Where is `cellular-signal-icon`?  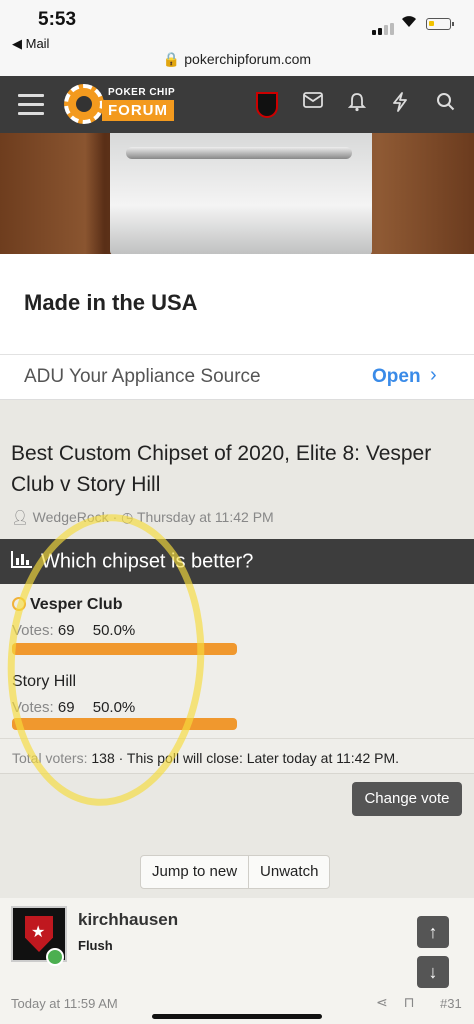 cellular-signal-icon is located at coordinates (384, 26).